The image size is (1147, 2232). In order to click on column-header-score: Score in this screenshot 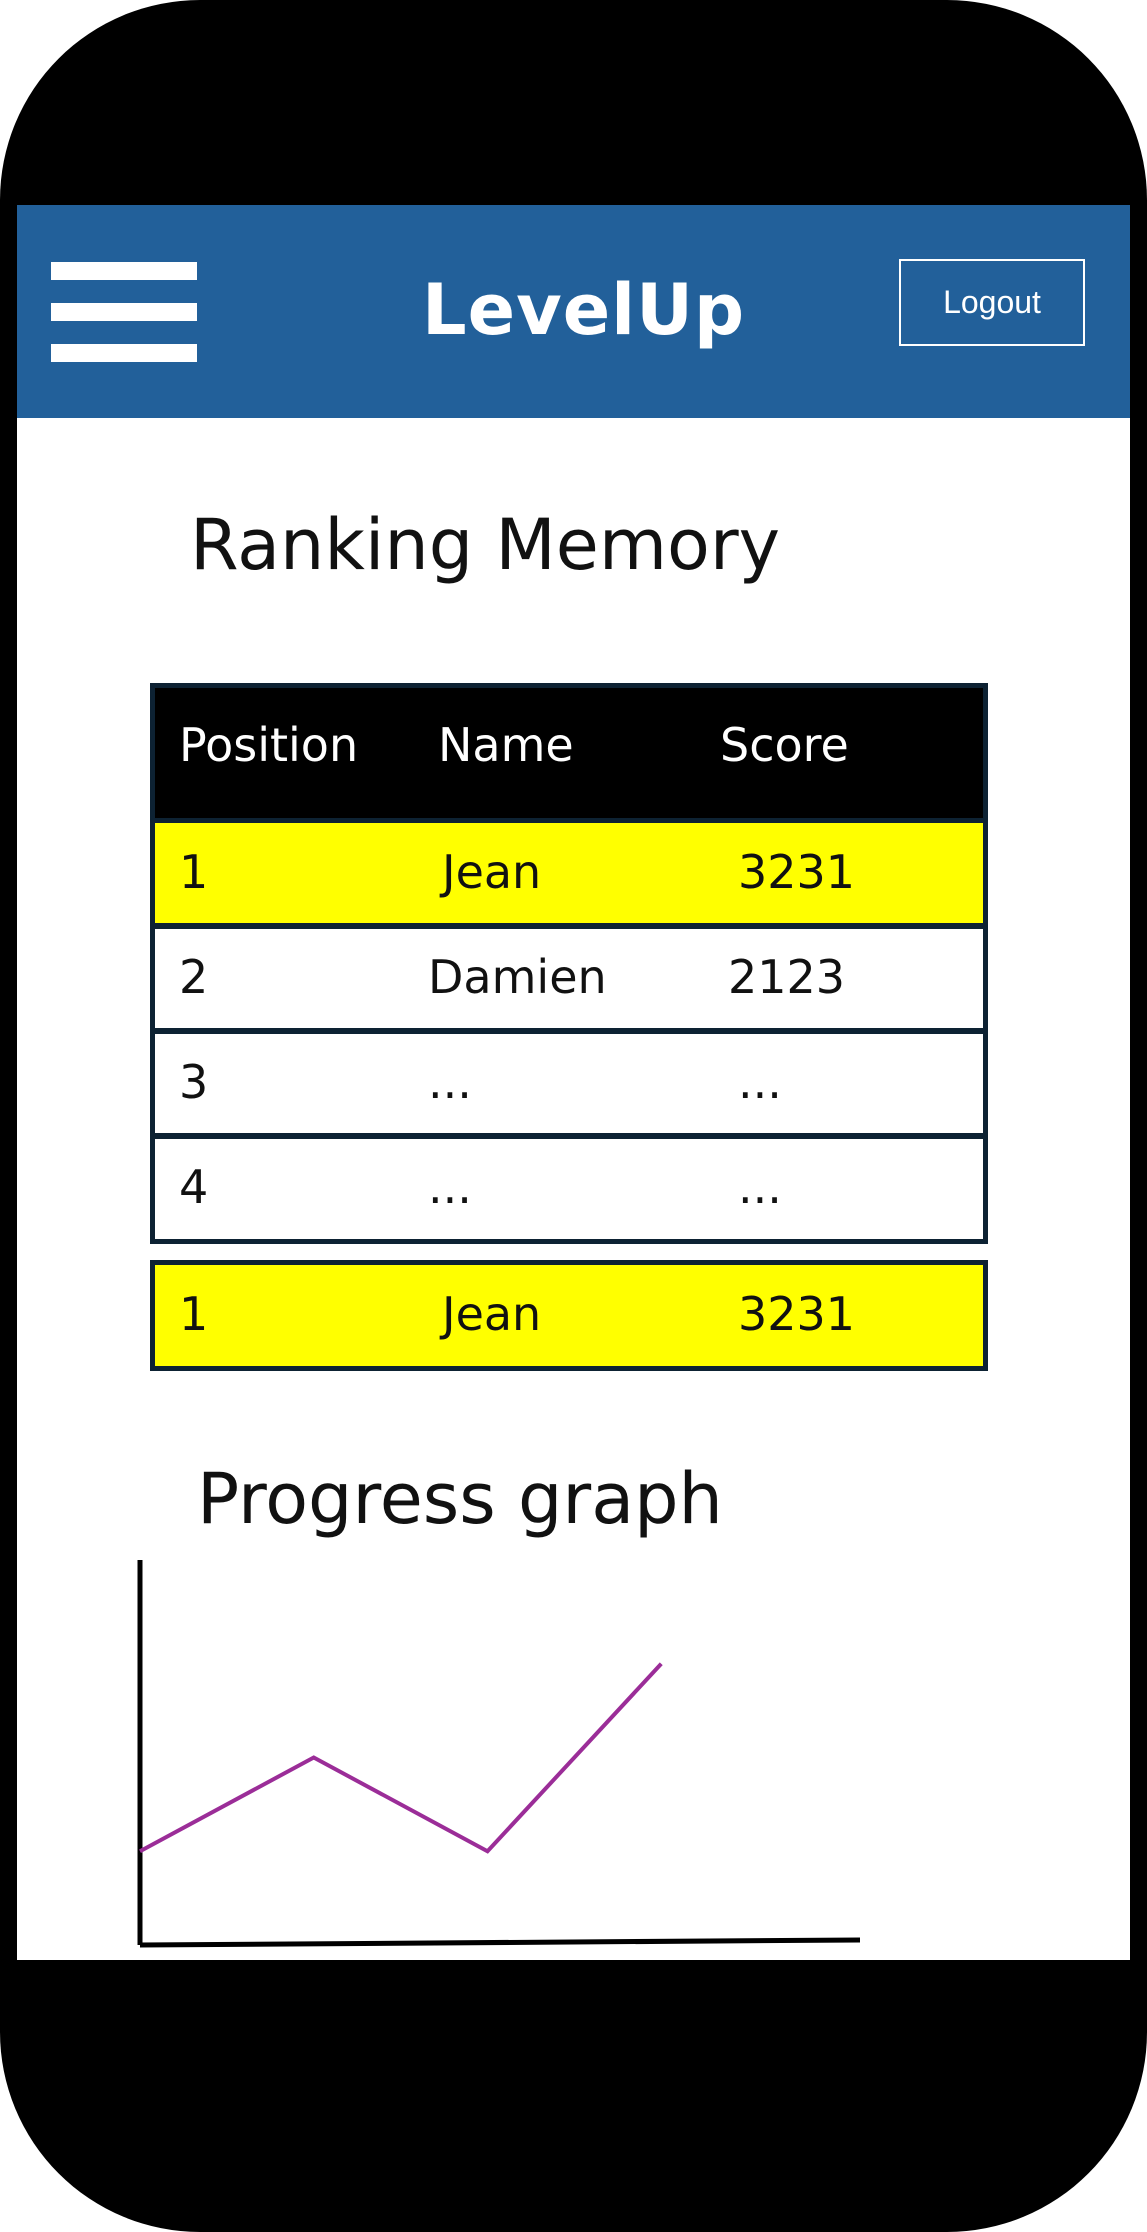, I will do `click(784, 745)`.